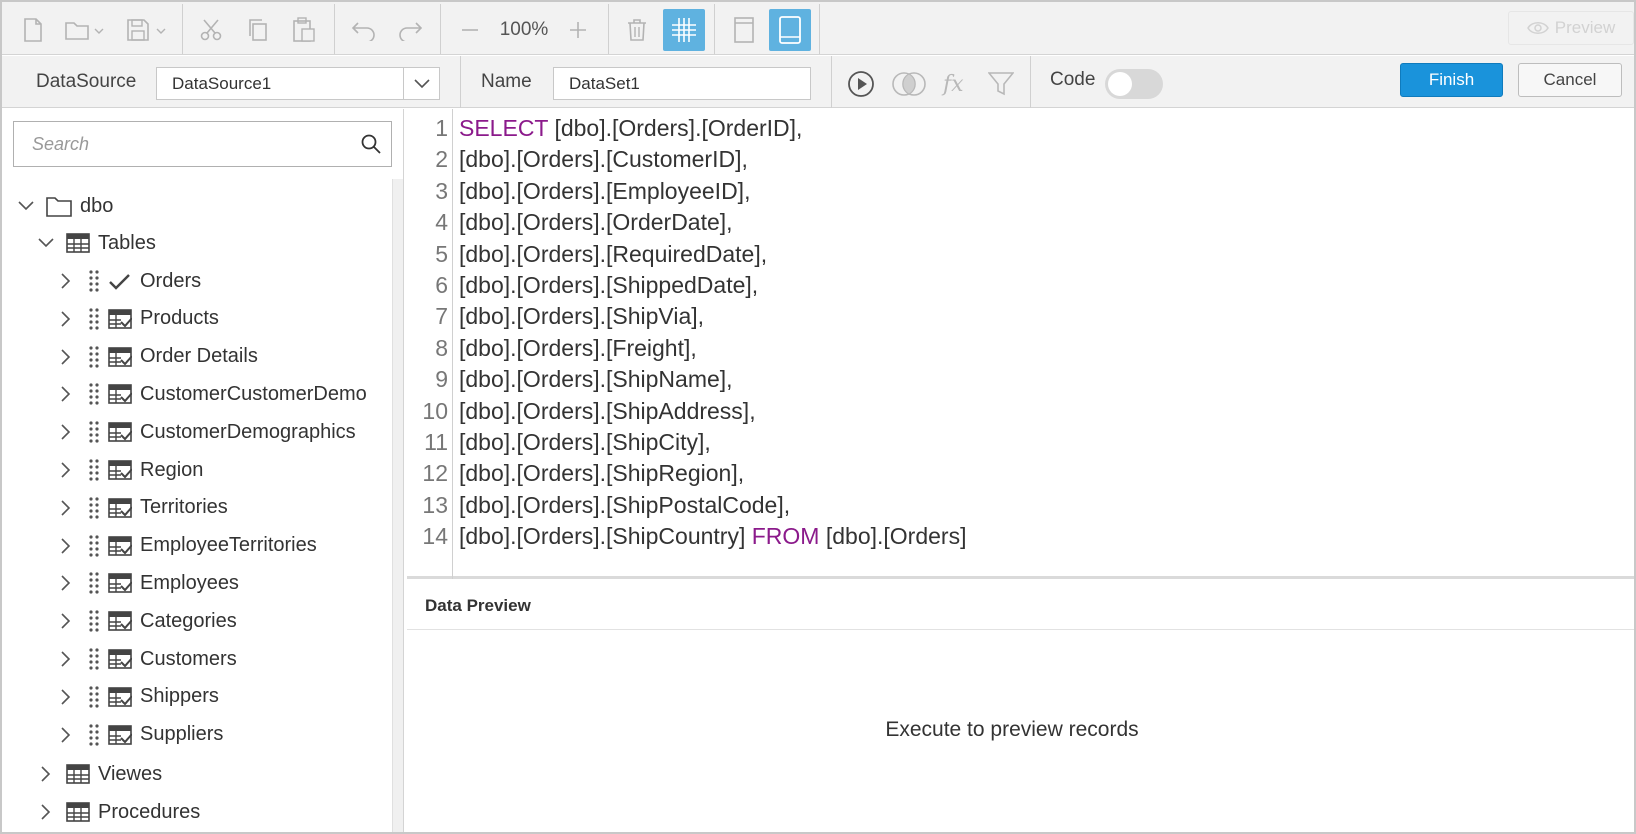  Describe the element at coordinates (578, 348) in the screenshot. I see `code-line: [dbo].[Orders].[Freight],` at that location.